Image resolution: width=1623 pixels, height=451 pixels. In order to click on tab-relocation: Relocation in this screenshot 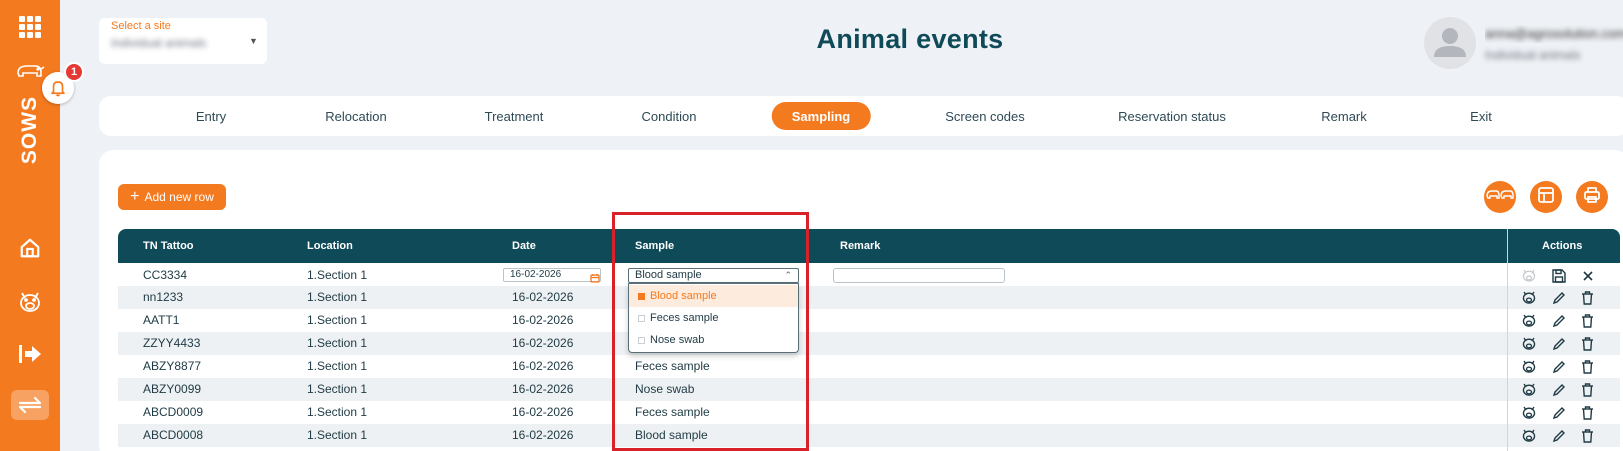, I will do `click(355, 116)`.